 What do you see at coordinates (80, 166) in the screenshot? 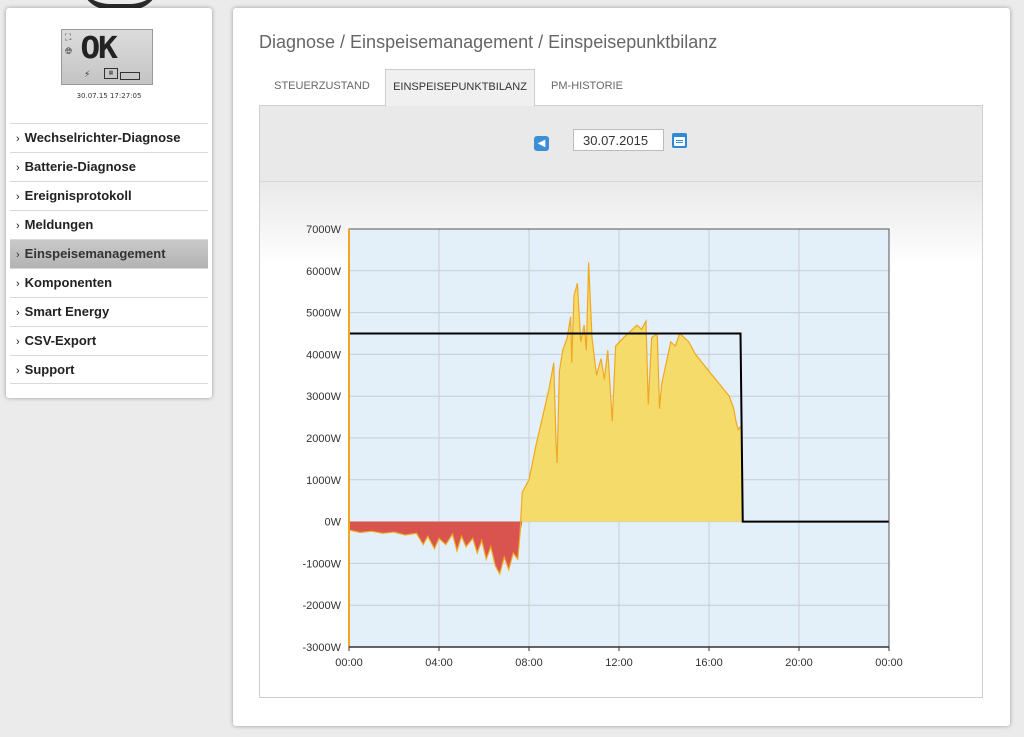
I see `sidebar-item-label: Batterie-Diagnose` at bounding box center [80, 166].